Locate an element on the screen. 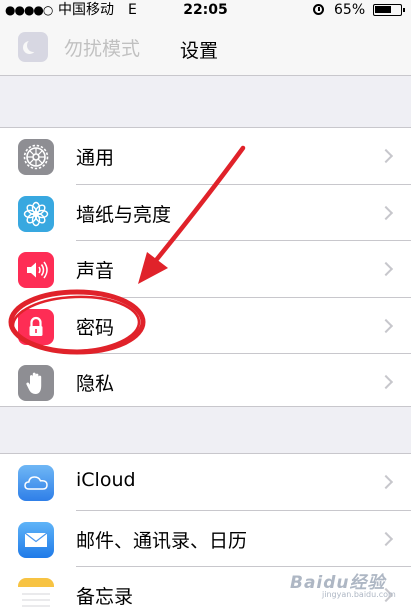 The width and height of the screenshot is (411, 610). settings-row-label: 墙纸与亮度 is located at coordinates (124, 214).